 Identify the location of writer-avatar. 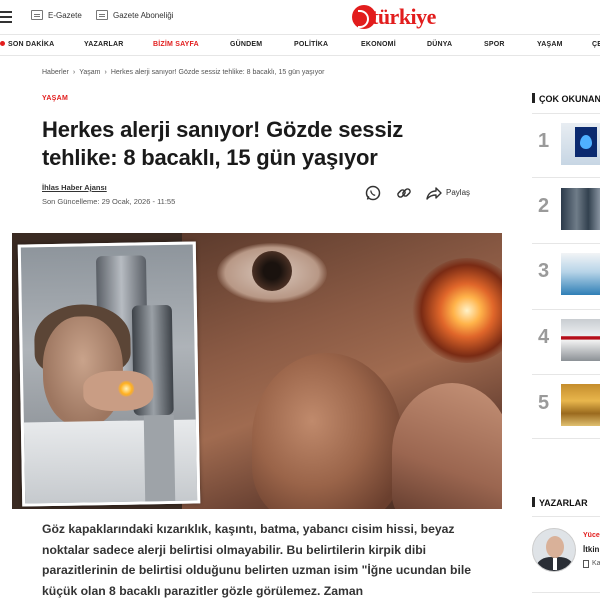
(554, 550).